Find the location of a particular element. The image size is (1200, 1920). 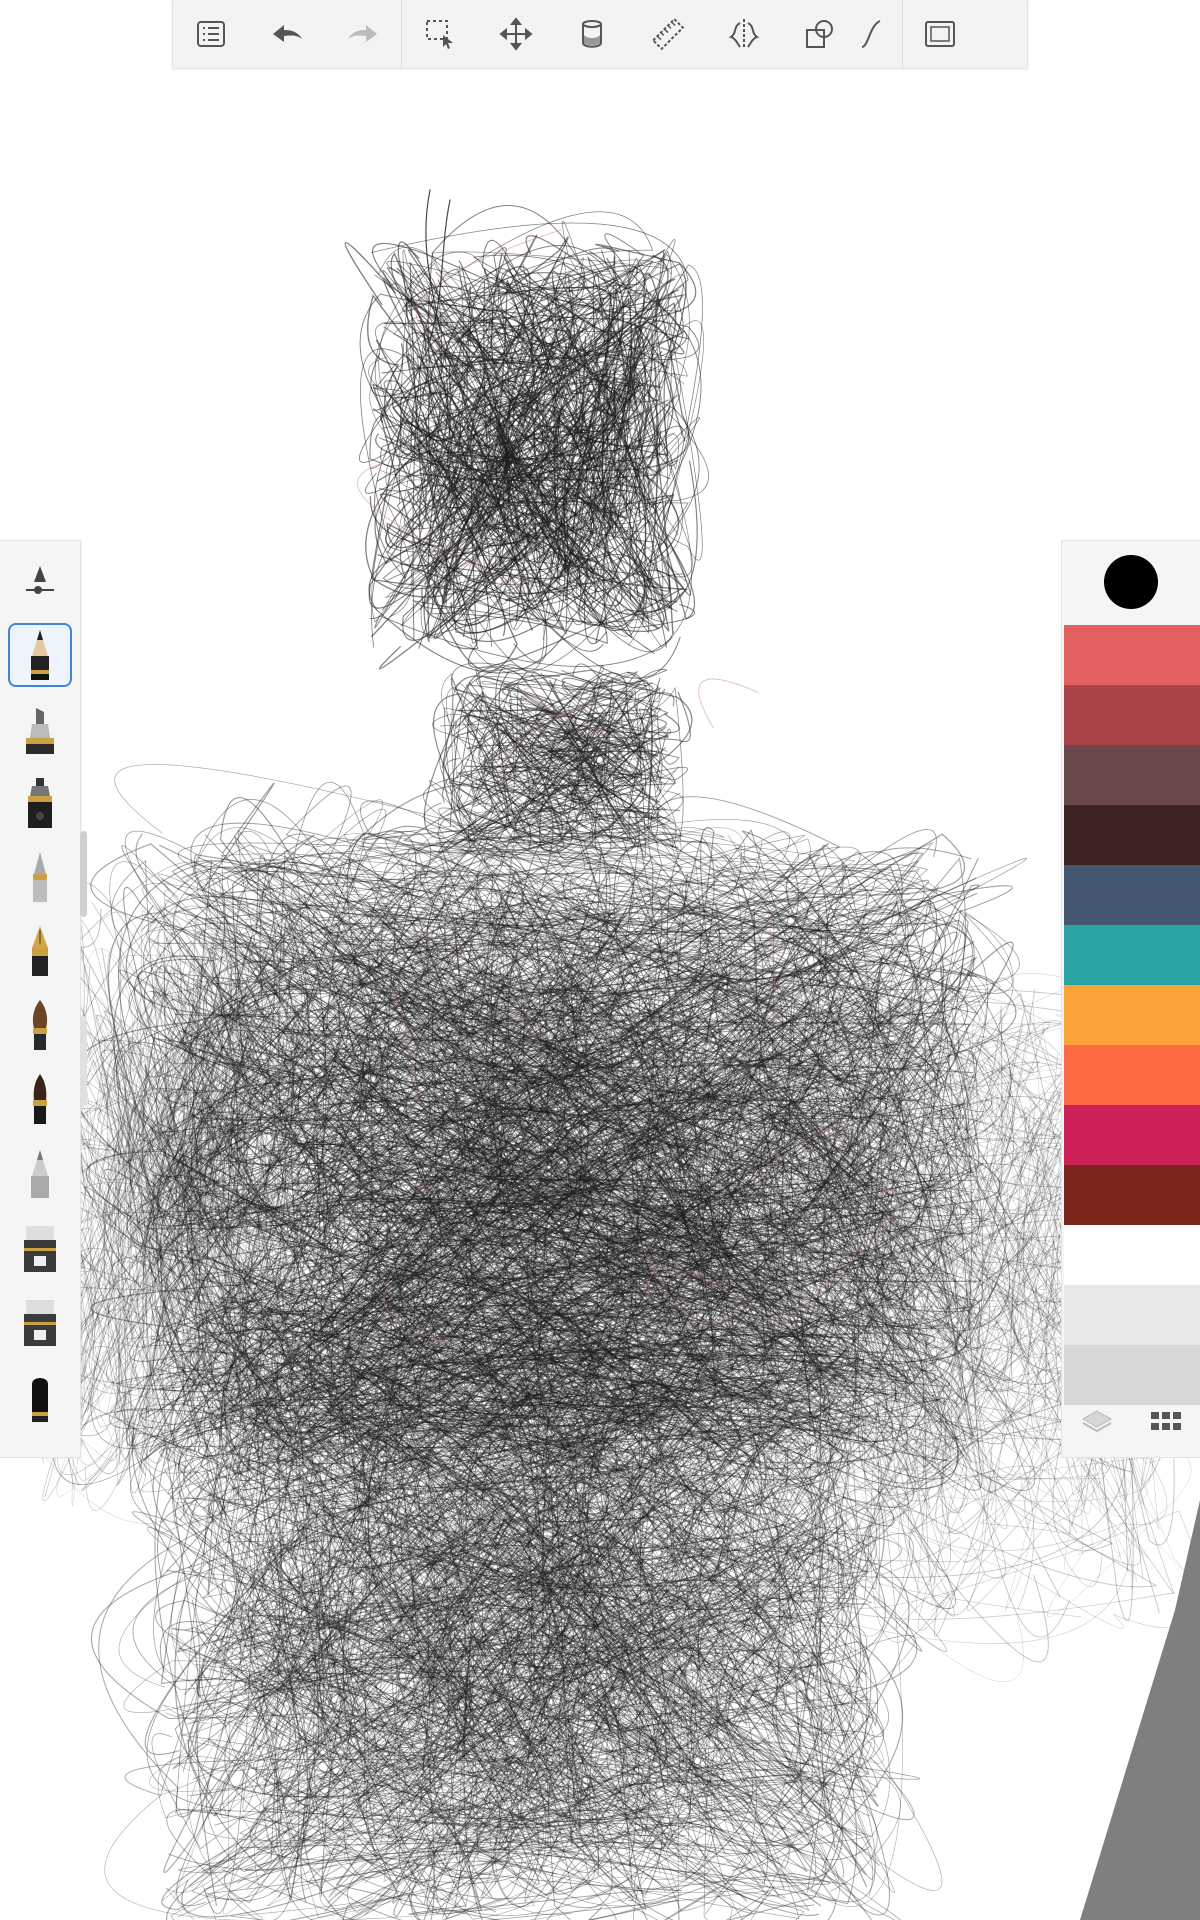

transform-button is located at coordinates (516, 34).